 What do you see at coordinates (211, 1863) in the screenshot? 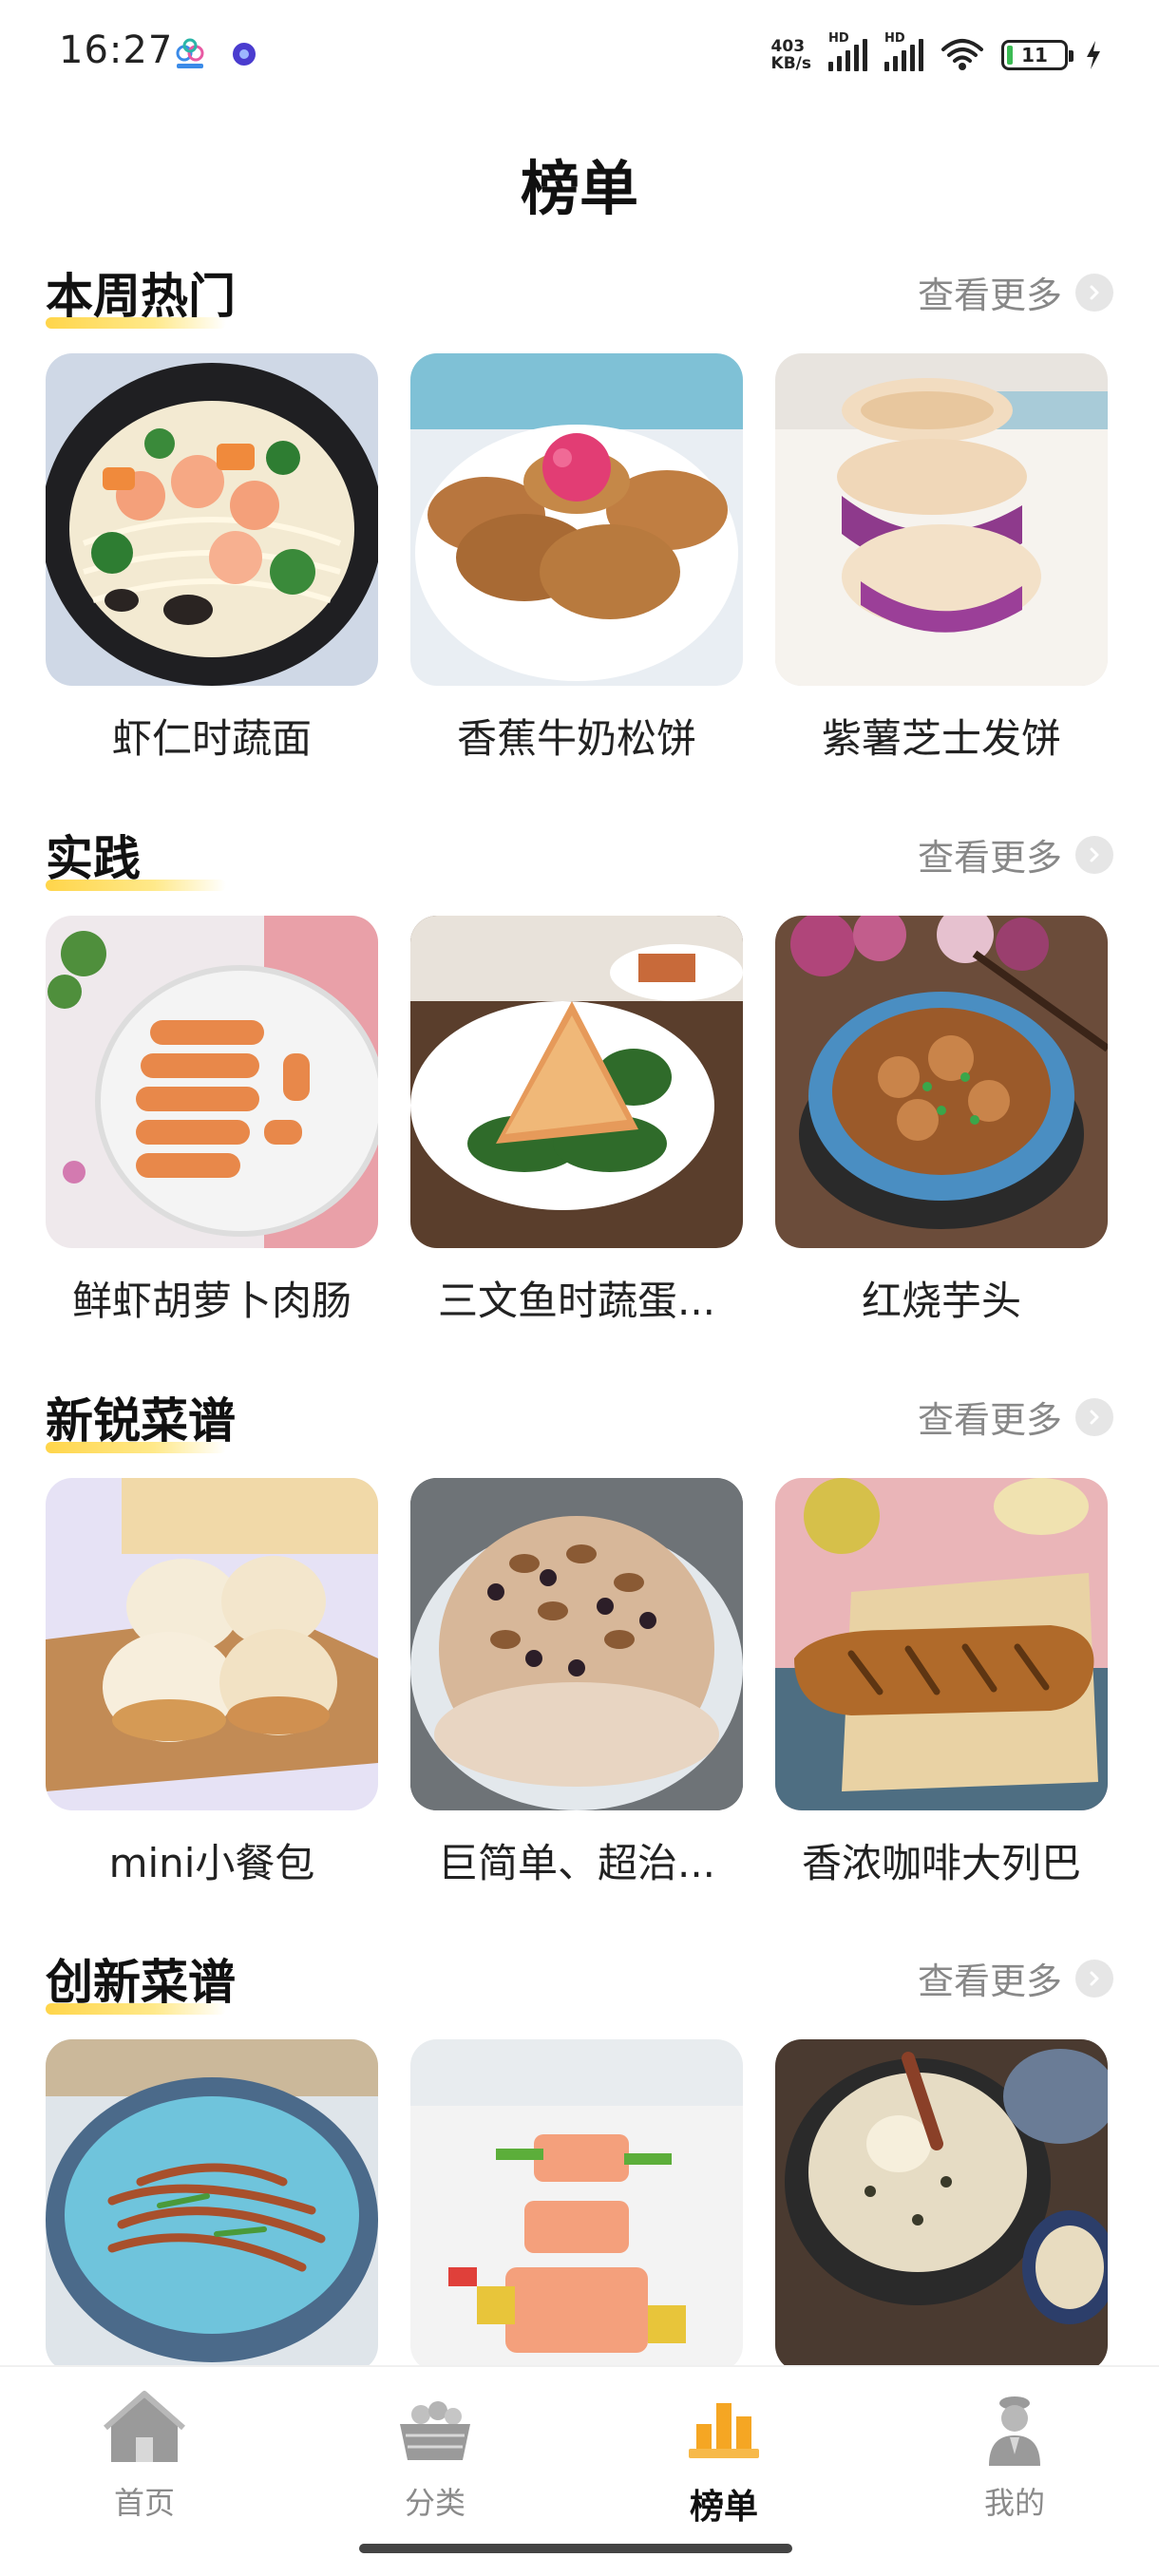
I see `recipe-name: mini小餐包` at bounding box center [211, 1863].